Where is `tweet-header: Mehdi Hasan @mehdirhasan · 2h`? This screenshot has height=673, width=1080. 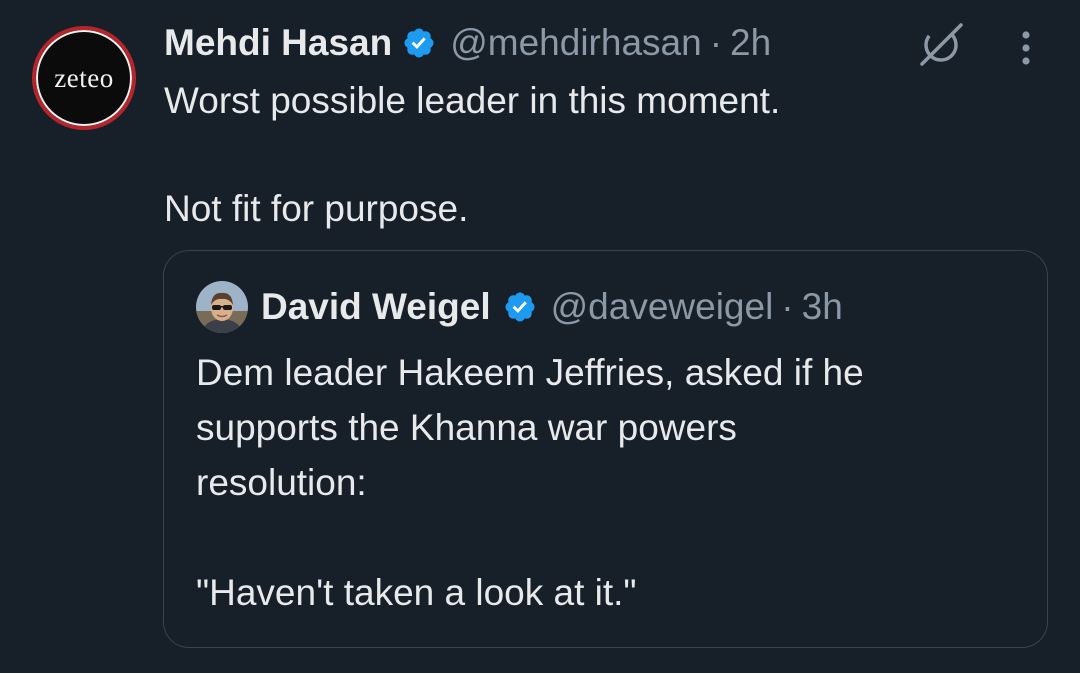 tweet-header: Mehdi Hasan @mehdirhasan · 2h is located at coordinates (467, 43).